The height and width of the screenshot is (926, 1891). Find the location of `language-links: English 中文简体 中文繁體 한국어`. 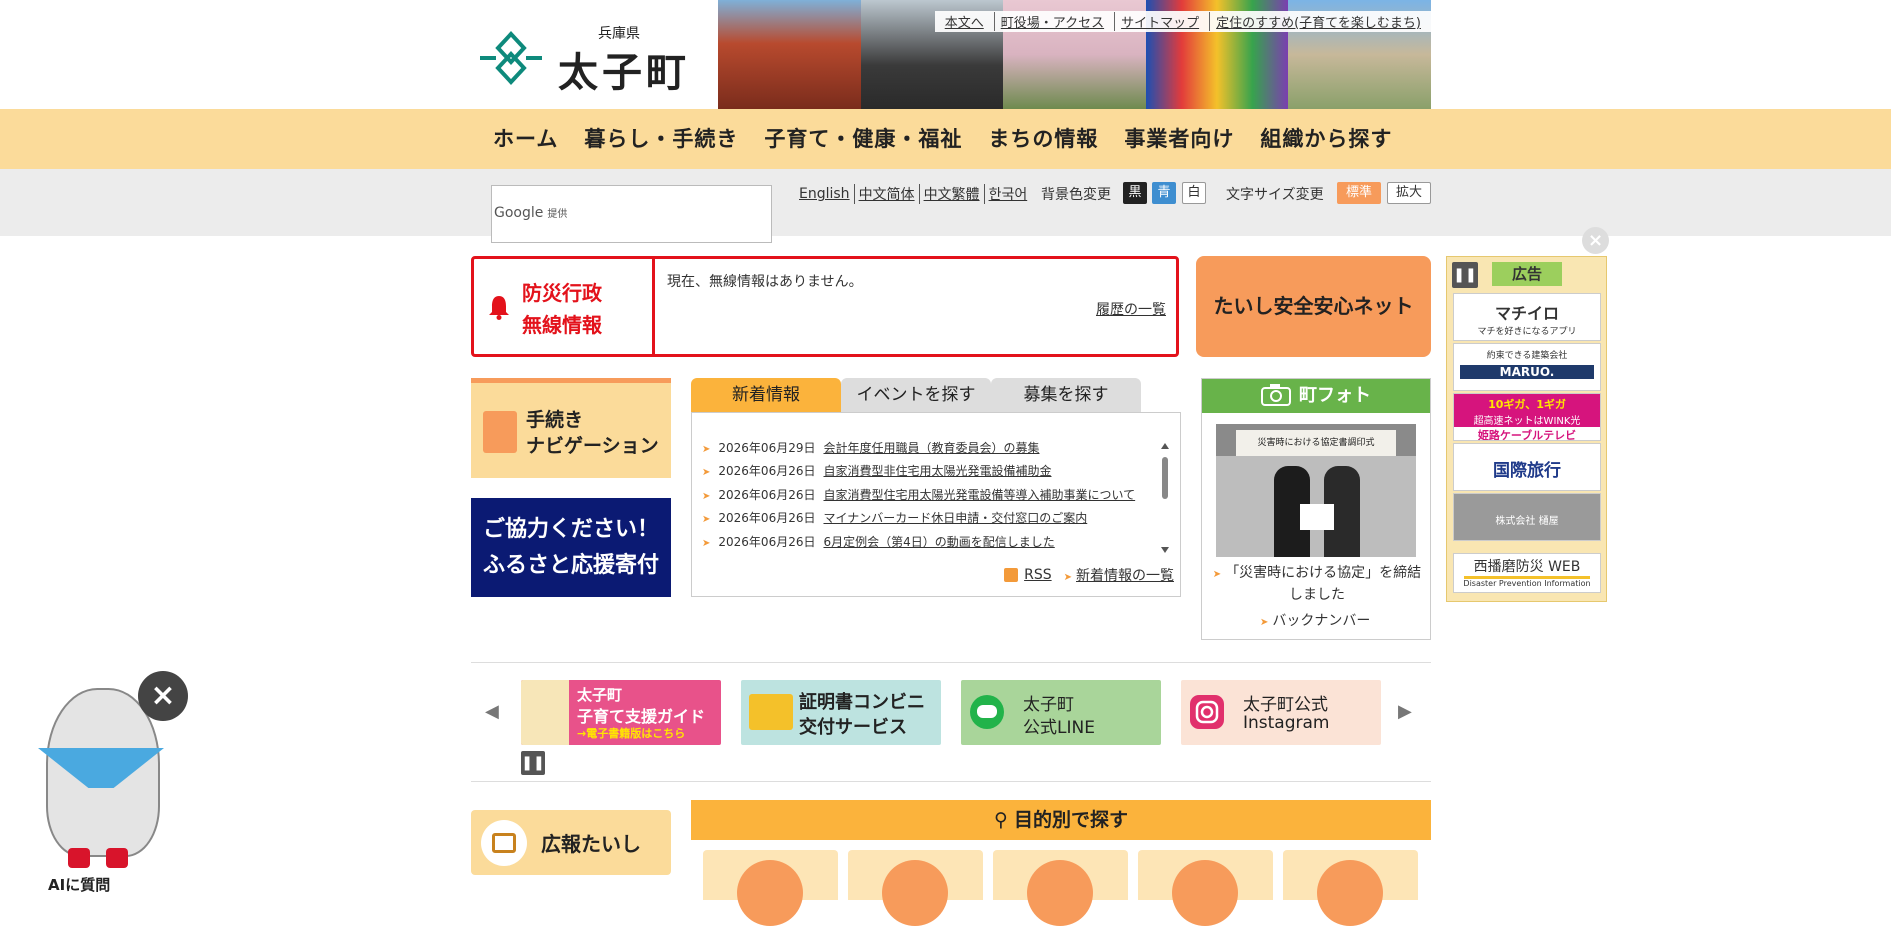

language-links: English 中文简体 中文繁體 한국어 is located at coordinates (913, 194).